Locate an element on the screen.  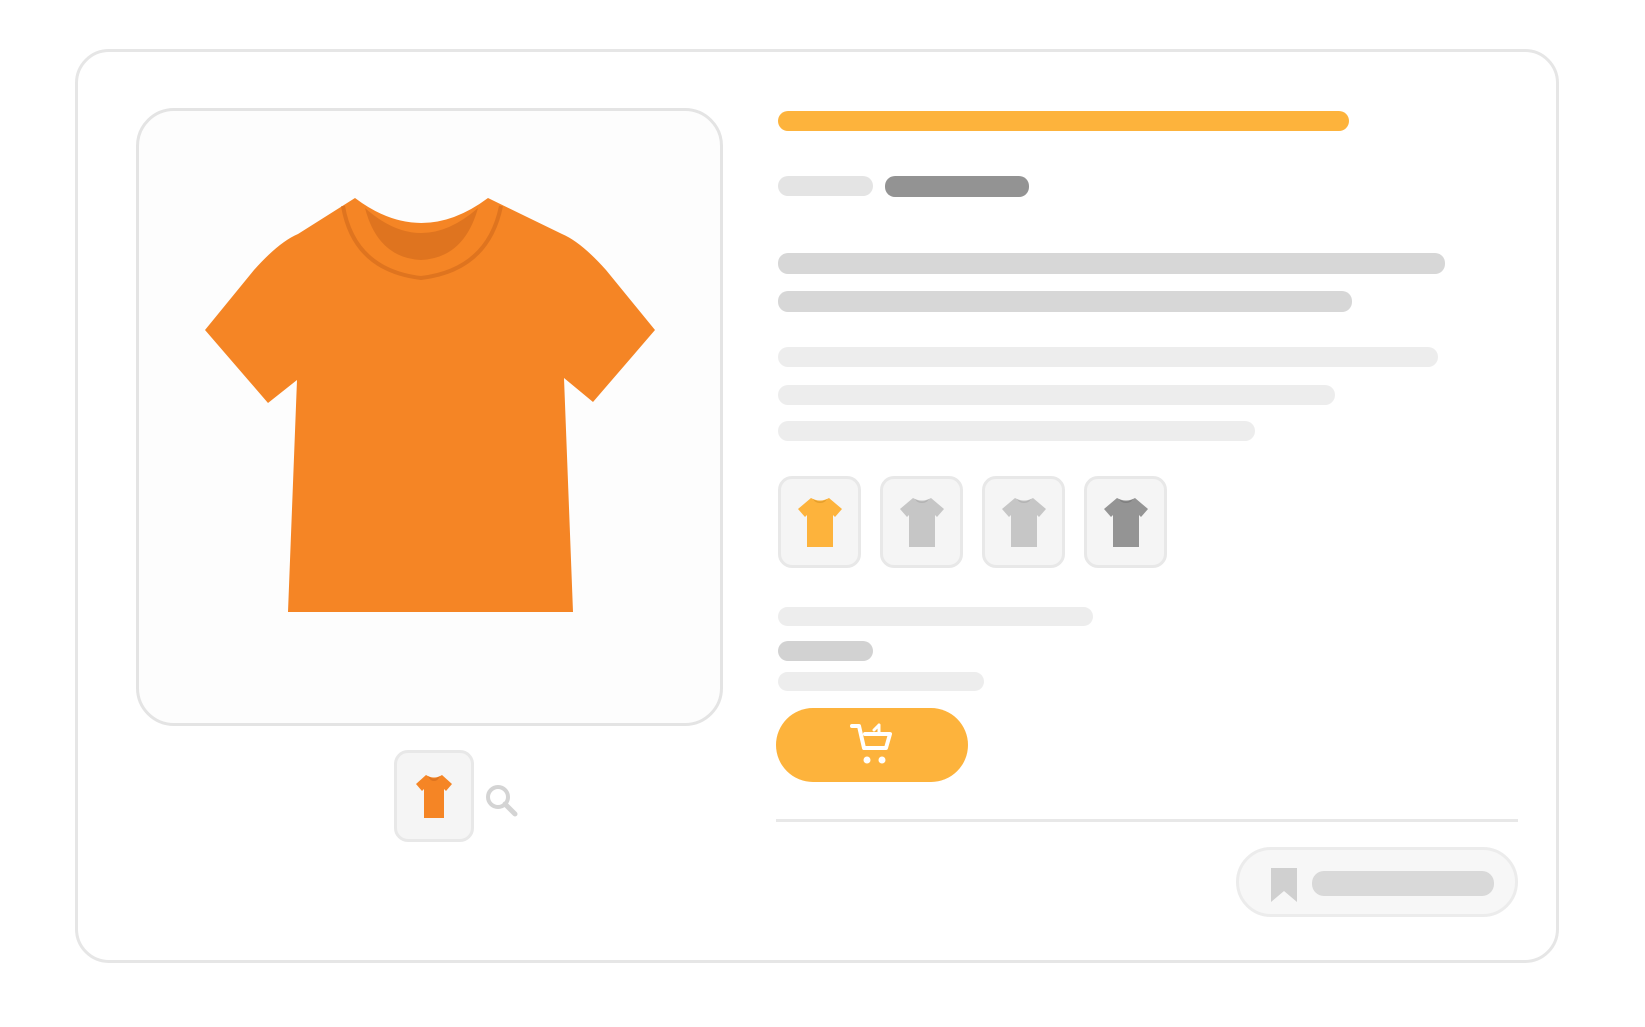
cart-icon is located at coordinates (871, 743).